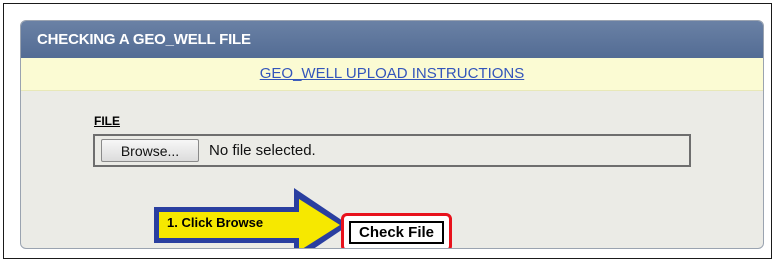 This screenshot has width=777, height=264. Describe the element at coordinates (392, 39) in the screenshot. I see `panel-title: CHECKING A GEO_WELL FILE` at that location.